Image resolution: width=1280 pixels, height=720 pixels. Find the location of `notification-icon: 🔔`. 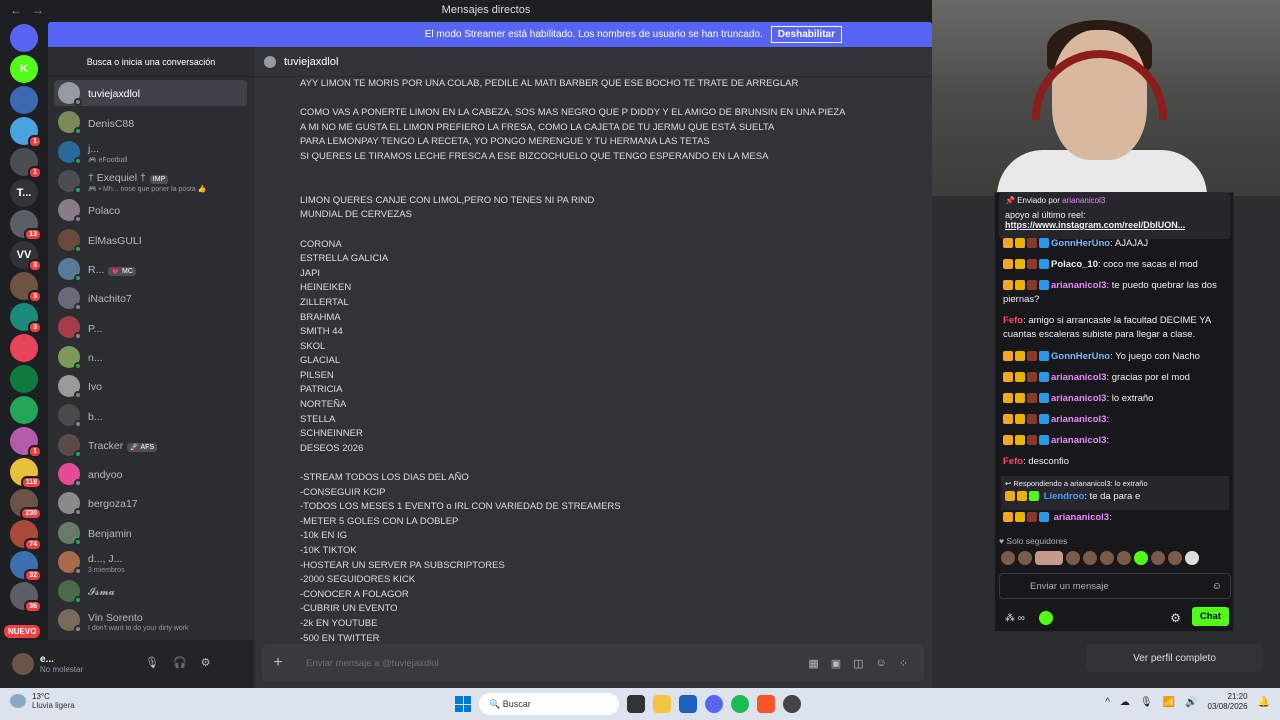

notification-icon: 🔔 is located at coordinates (1264, 702).